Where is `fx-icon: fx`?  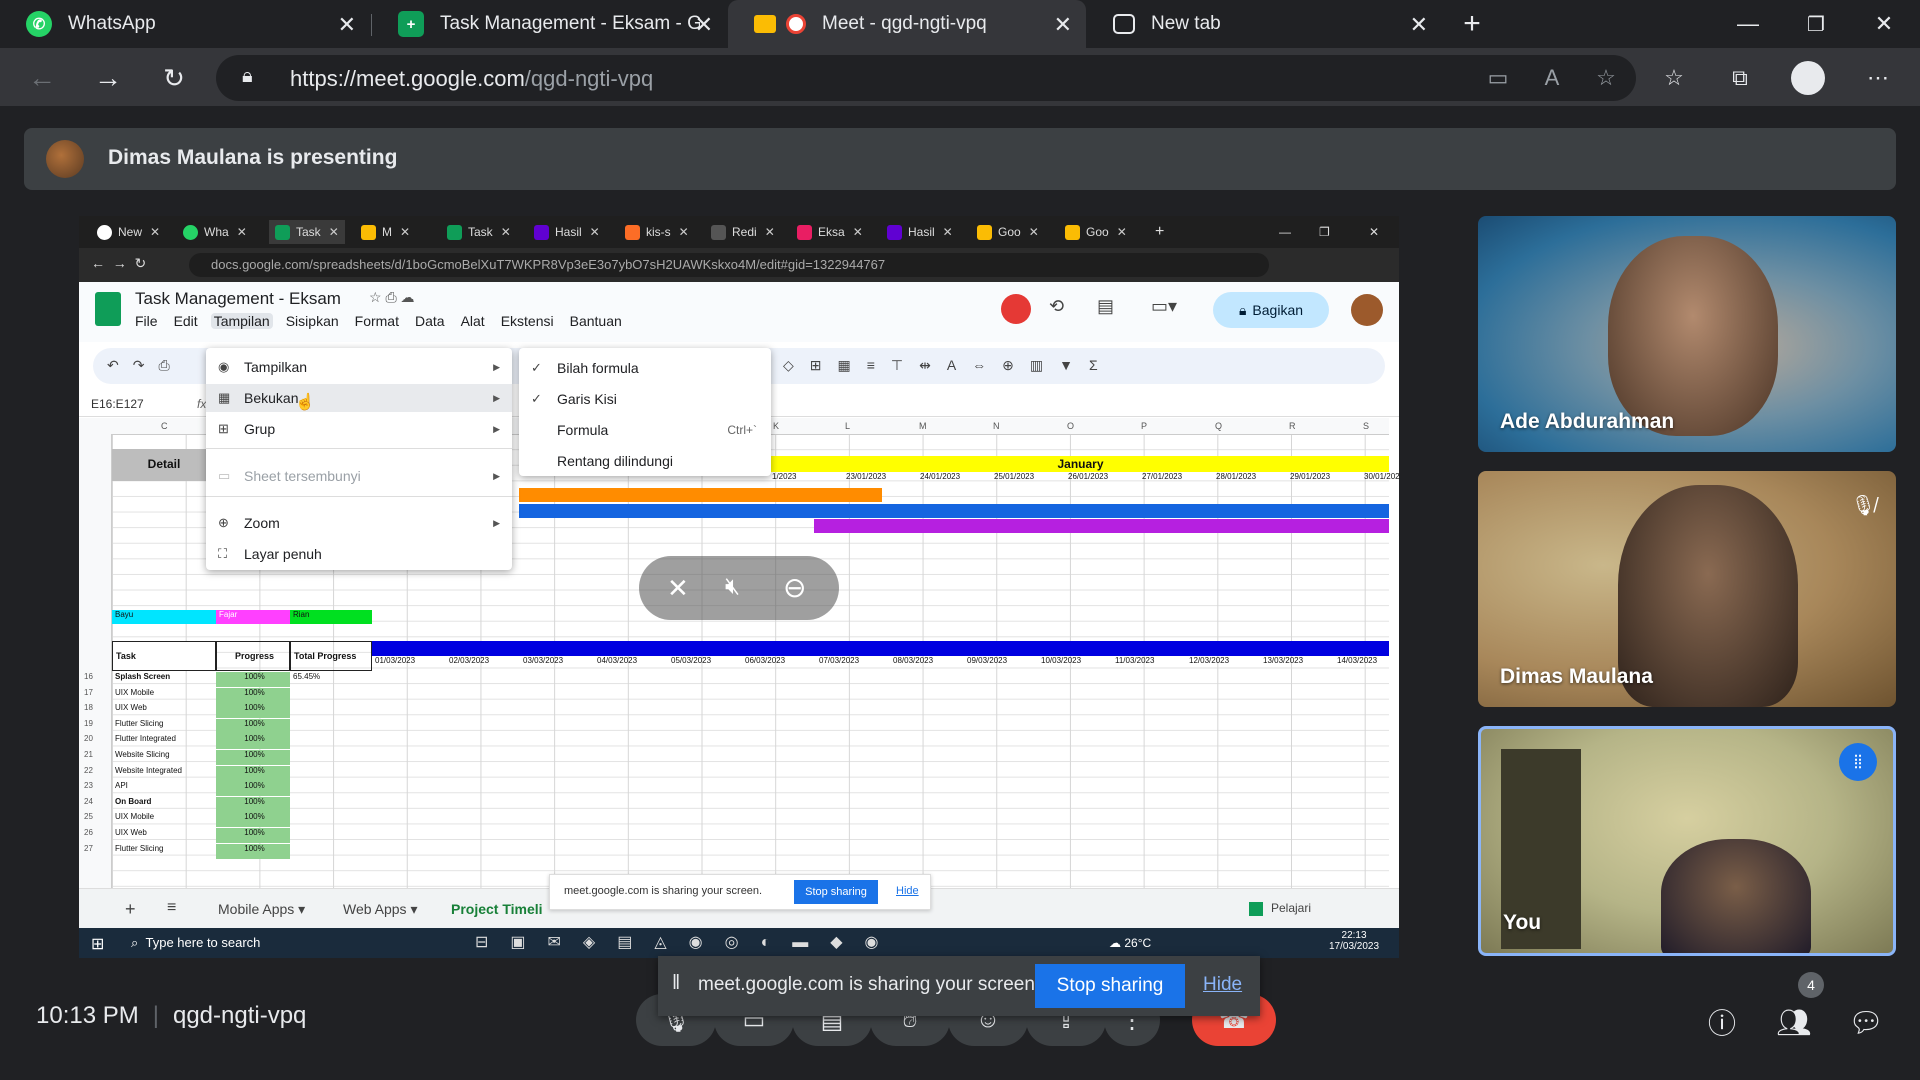
fx-icon: fx is located at coordinates (202, 404).